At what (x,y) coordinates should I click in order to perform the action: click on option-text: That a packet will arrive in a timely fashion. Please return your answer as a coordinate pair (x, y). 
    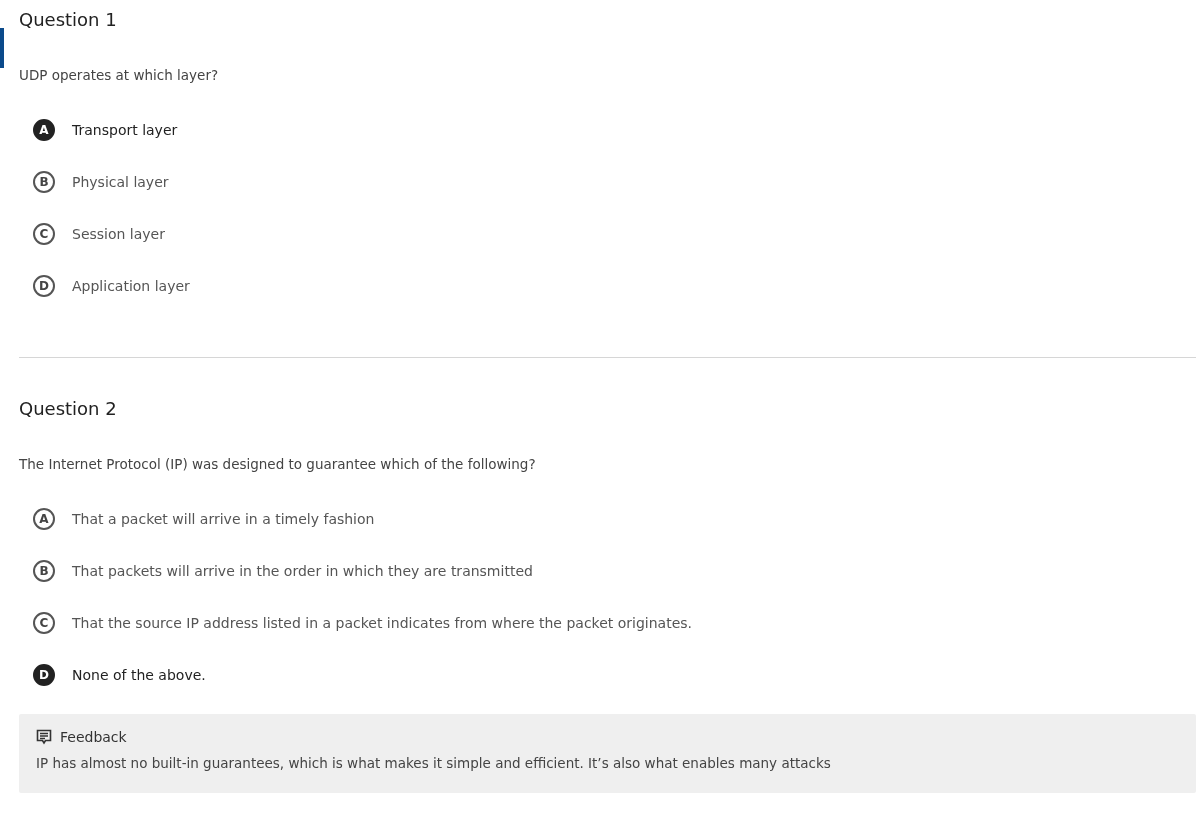
    Looking at the image, I should click on (223, 519).